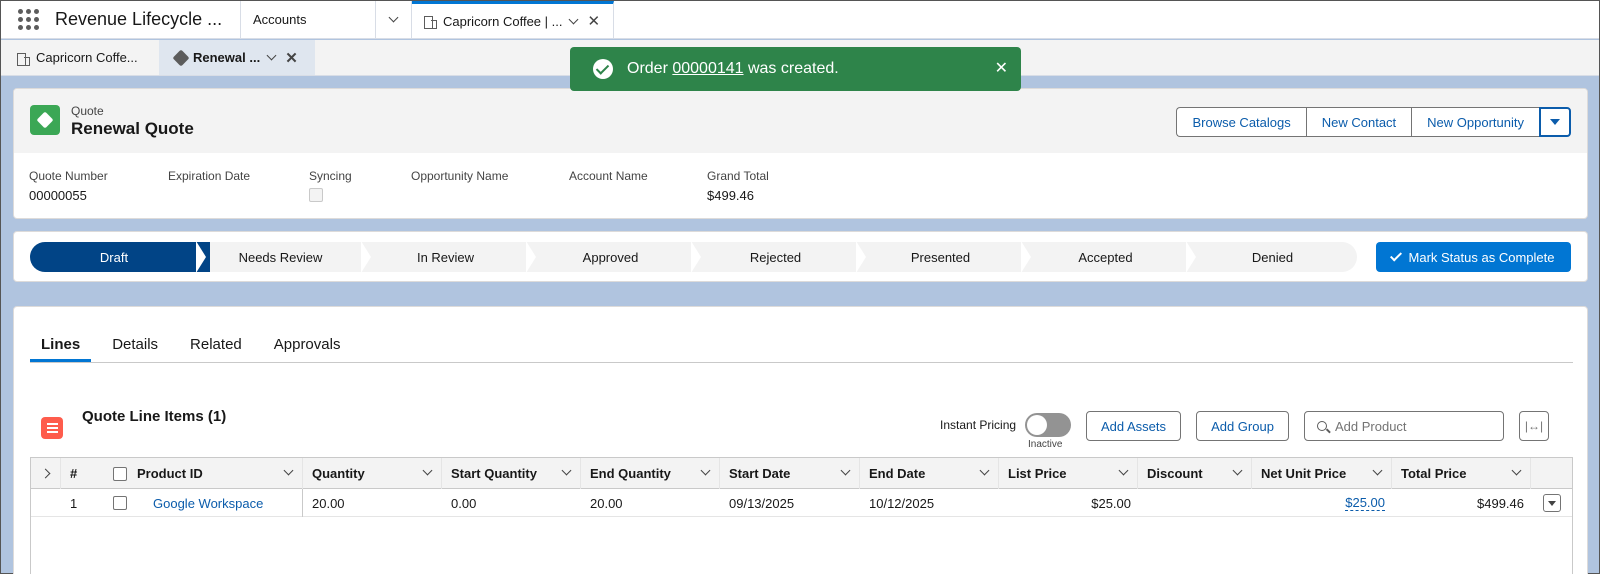  I want to click on col-discount: Discount, so click(1195, 473).